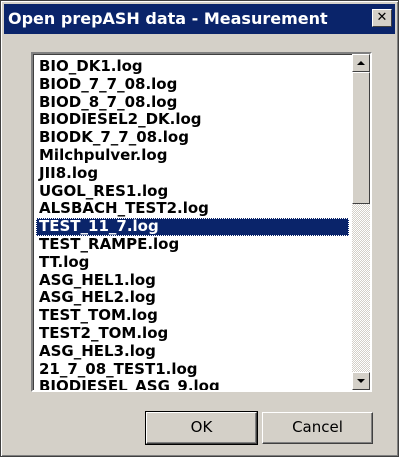 This screenshot has height=457, width=399. Describe the element at coordinates (201, 428) in the screenshot. I see `ok-button: OK` at that location.